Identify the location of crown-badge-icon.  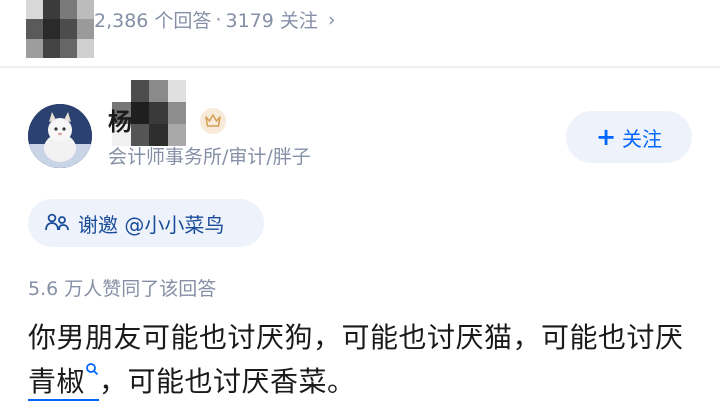
(213, 121).